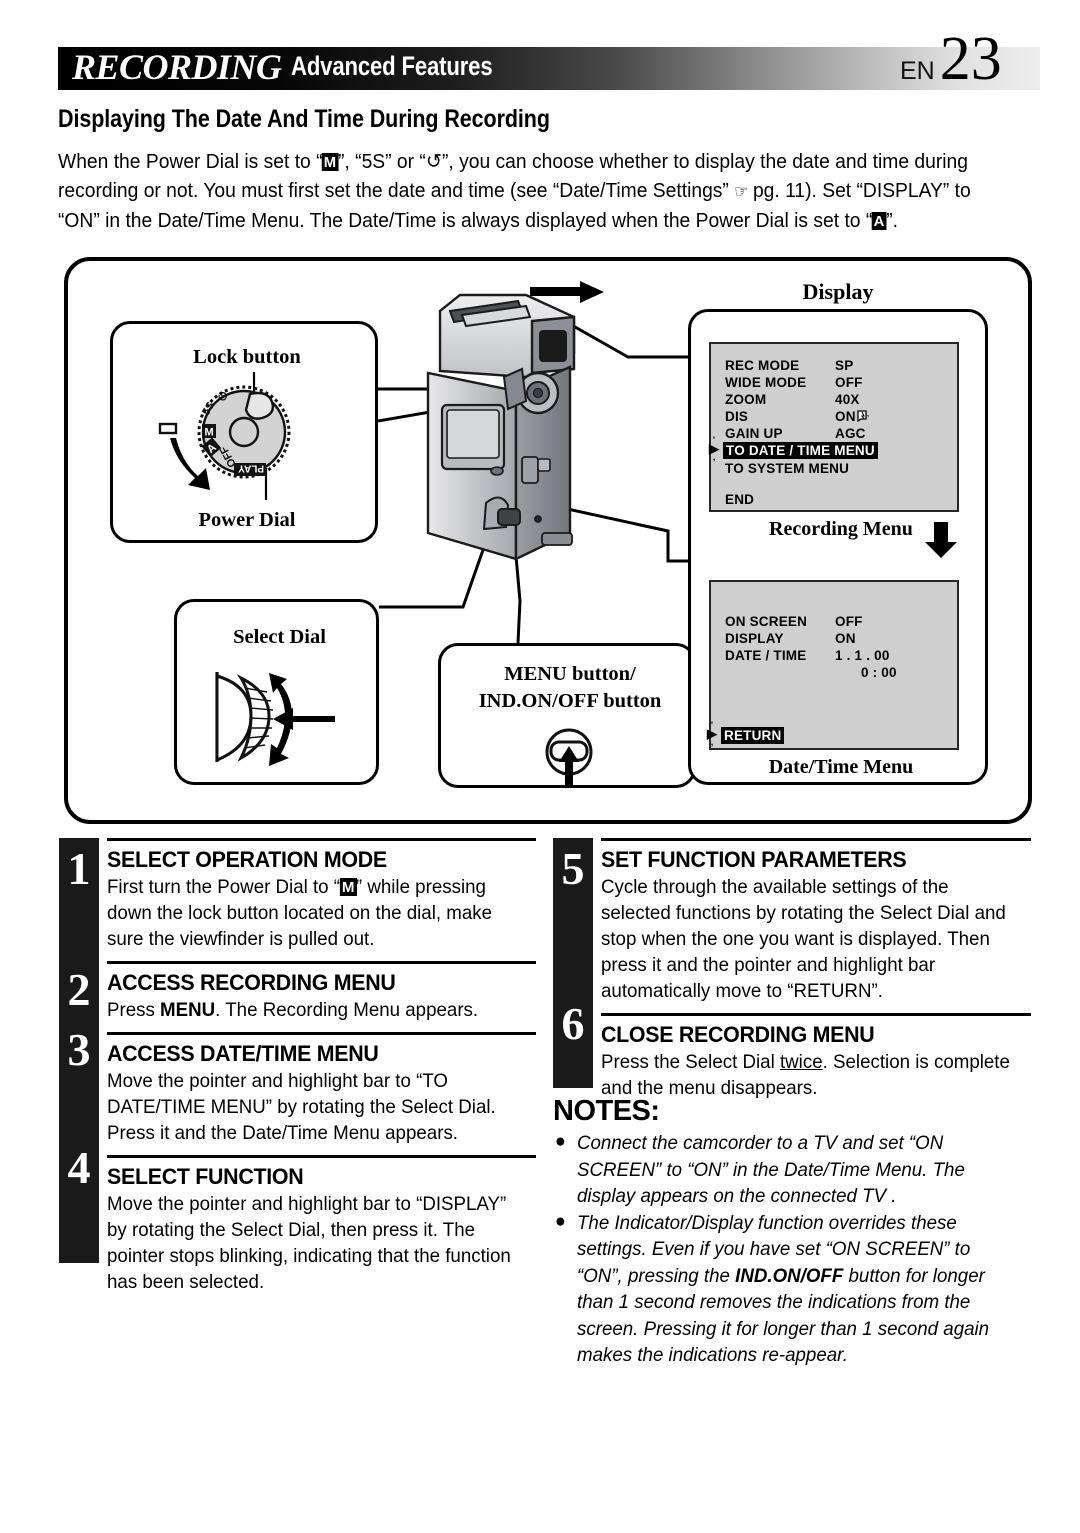 The height and width of the screenshot is (1533, 1080). Describe the element at coordinates (570, 674) in the screenshot. I see `menu-button-label-line1: MENU button/` at that location.